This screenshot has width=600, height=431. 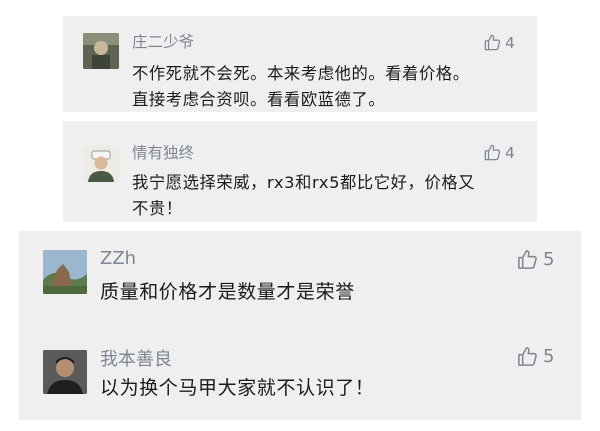 I want to click on username: 情有独终, so click(x=163, y=152).